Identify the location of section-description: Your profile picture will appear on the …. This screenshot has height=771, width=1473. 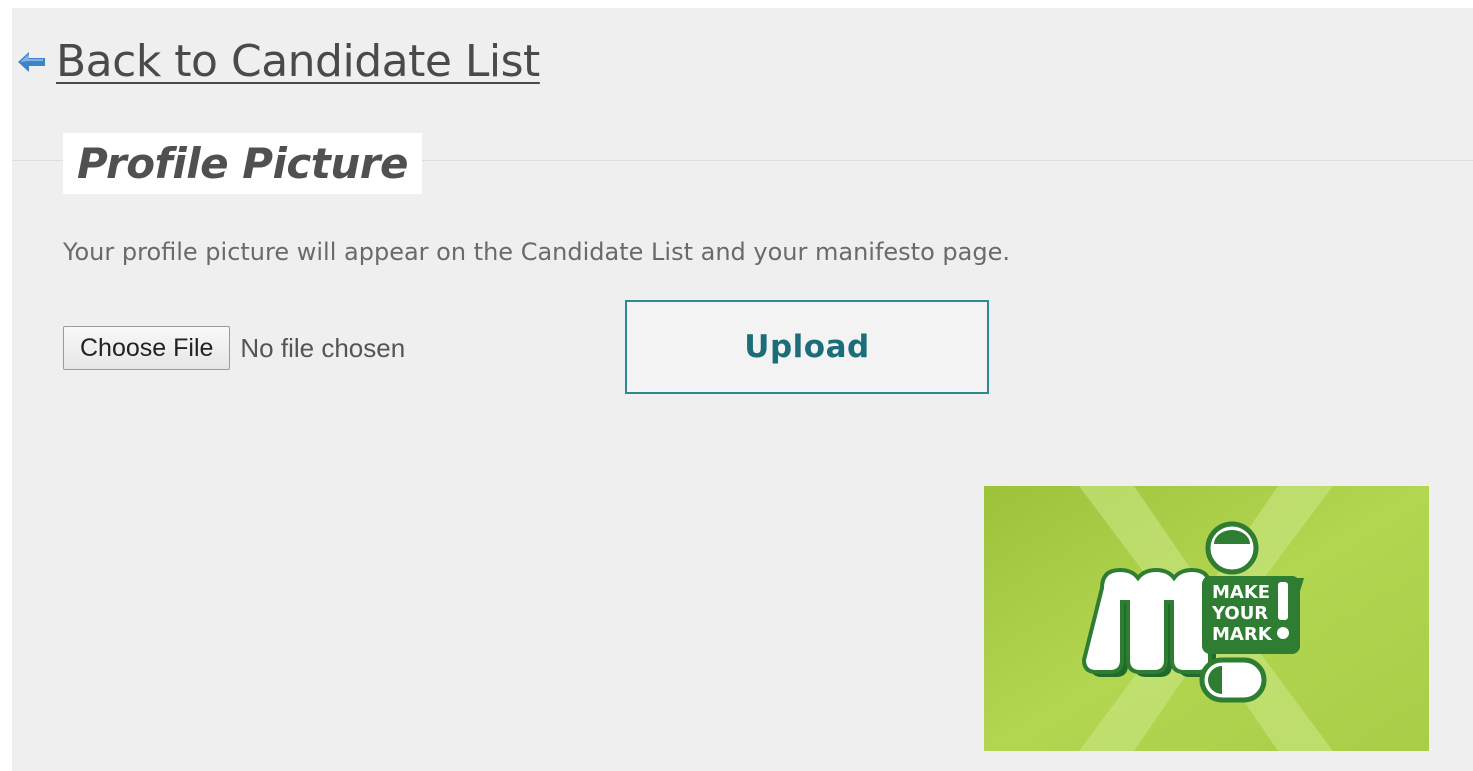
(536, 252).